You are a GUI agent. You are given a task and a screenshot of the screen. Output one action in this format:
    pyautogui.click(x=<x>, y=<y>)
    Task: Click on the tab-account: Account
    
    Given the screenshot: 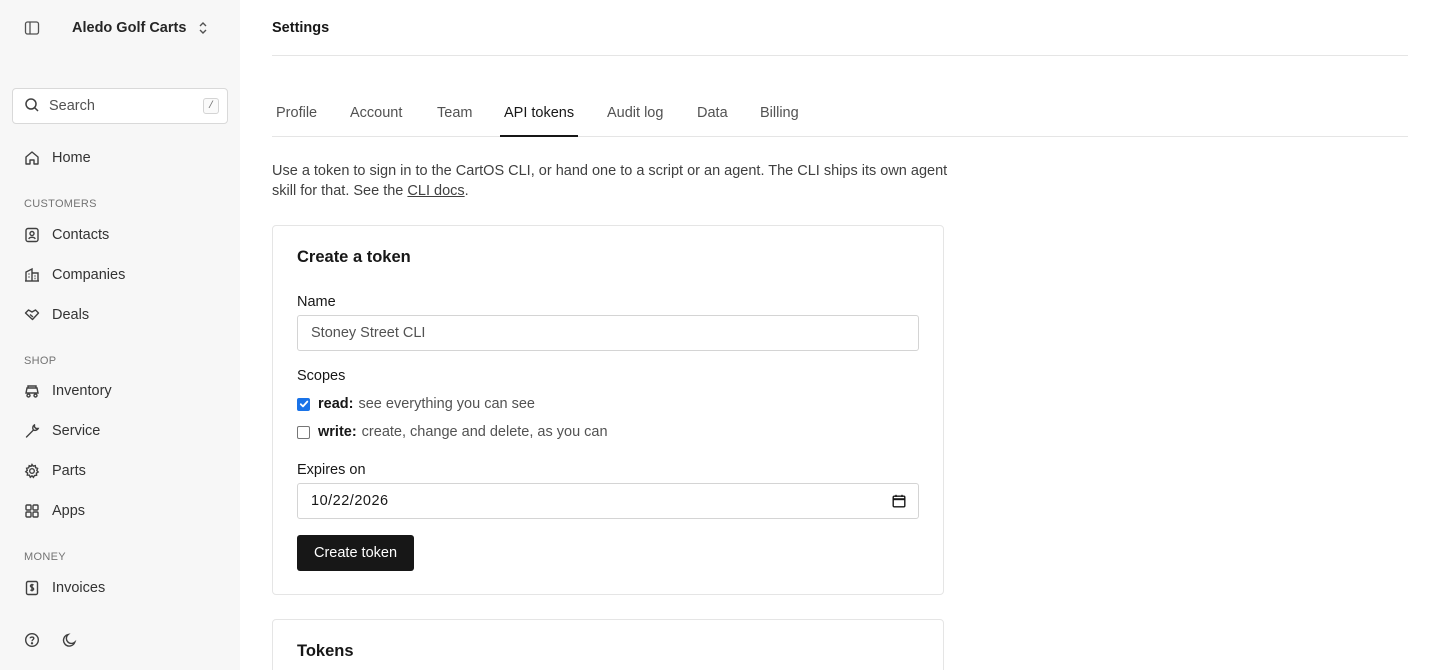 What is the action you would take?
    pyautogui.click(x=376, y=116)
    